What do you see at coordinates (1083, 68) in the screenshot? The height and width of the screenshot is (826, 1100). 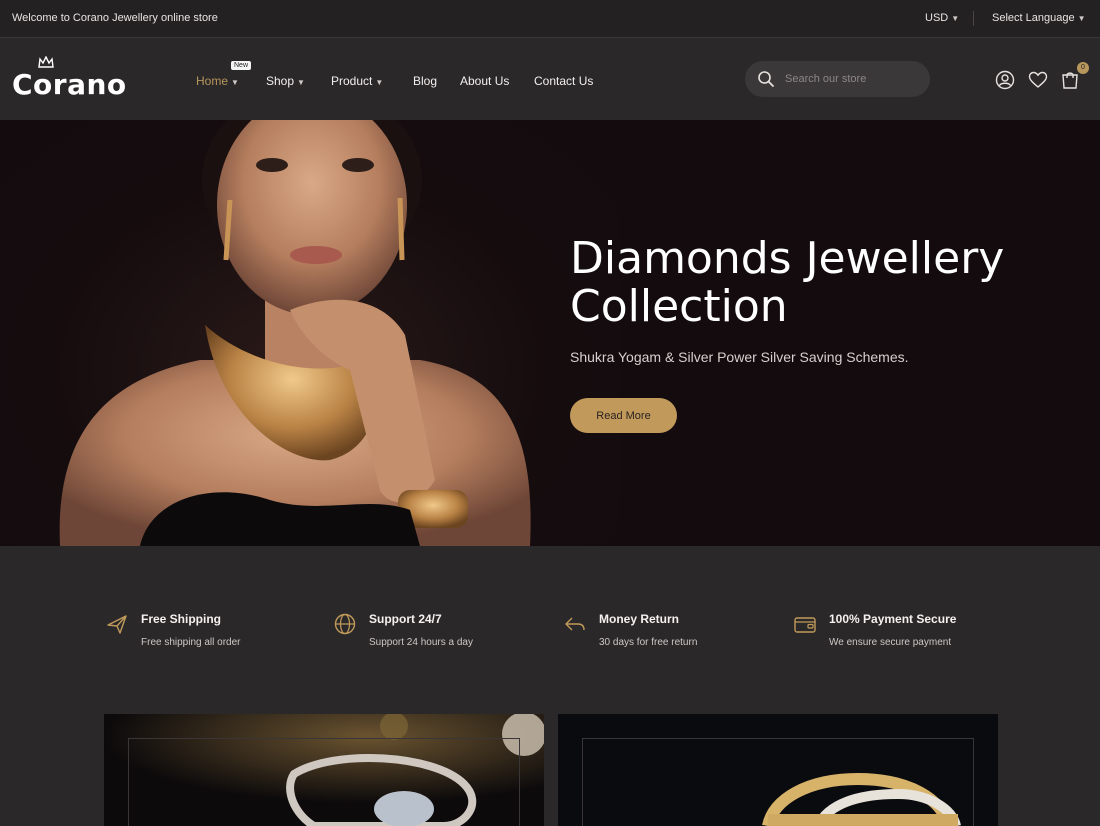 I see `cart-count-badge: 0` at bounding box center [1083, 68].